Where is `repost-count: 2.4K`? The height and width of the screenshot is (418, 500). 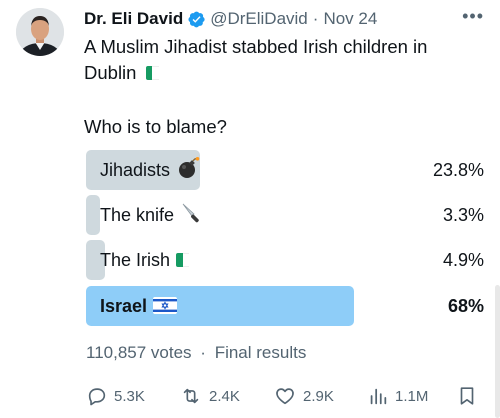 repost-count: 2.4K is located at coordinates (224, 396).